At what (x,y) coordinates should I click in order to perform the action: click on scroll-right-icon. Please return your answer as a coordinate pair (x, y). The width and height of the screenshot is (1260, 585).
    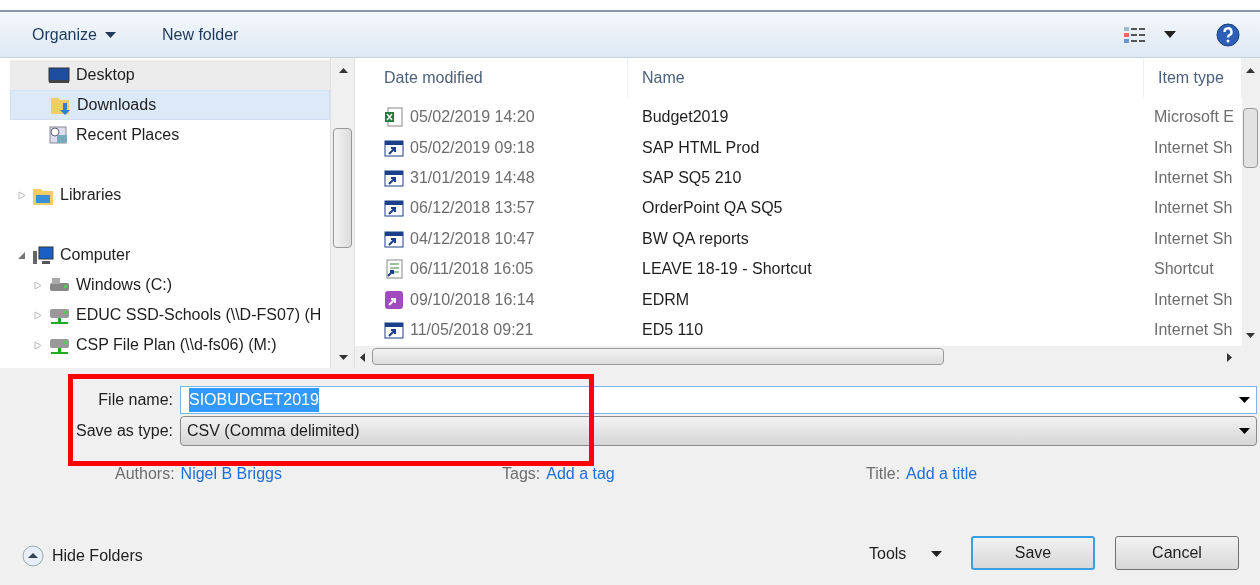
    Looking at the image, I should click on (1229, 357).